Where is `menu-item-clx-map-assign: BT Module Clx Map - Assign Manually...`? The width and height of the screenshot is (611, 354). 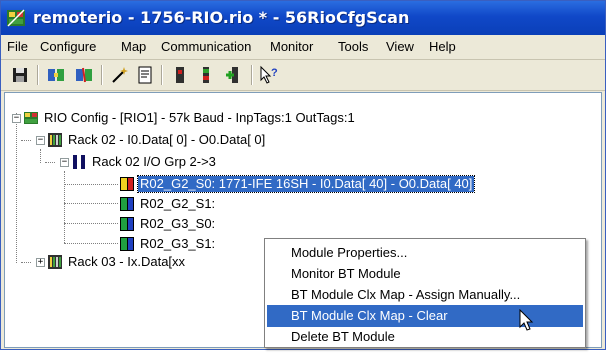 menu-item-clx-map-assign: BT Module Clx Map - Assign Manually... is located at coordinates (425, 295).